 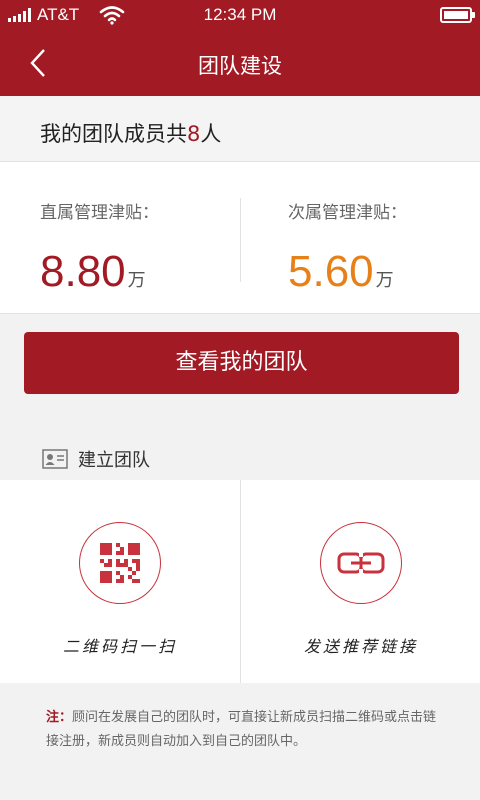 I want to click on view-my-team-button: 查看我的团队, so click(x=241, y=363).